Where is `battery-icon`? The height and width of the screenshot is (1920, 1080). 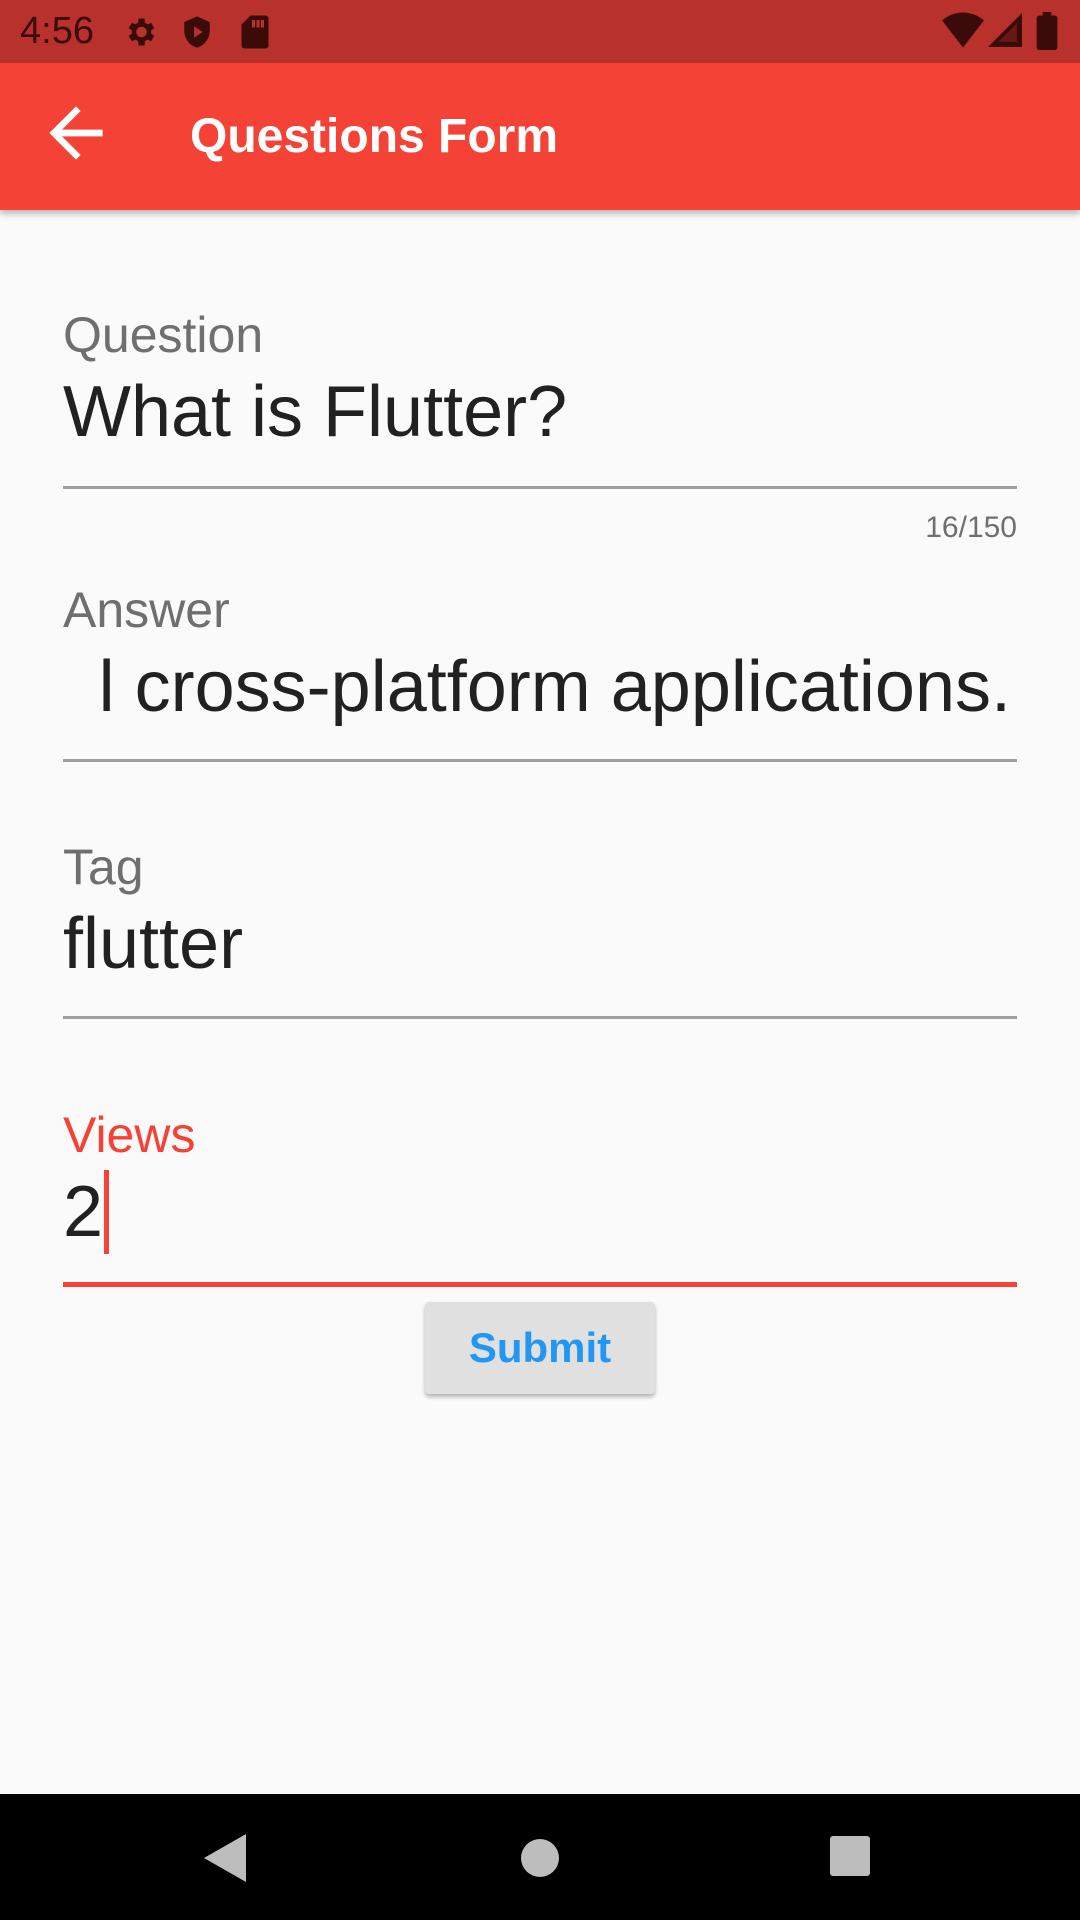
battery-icon is located at coordinates (1047, 33).